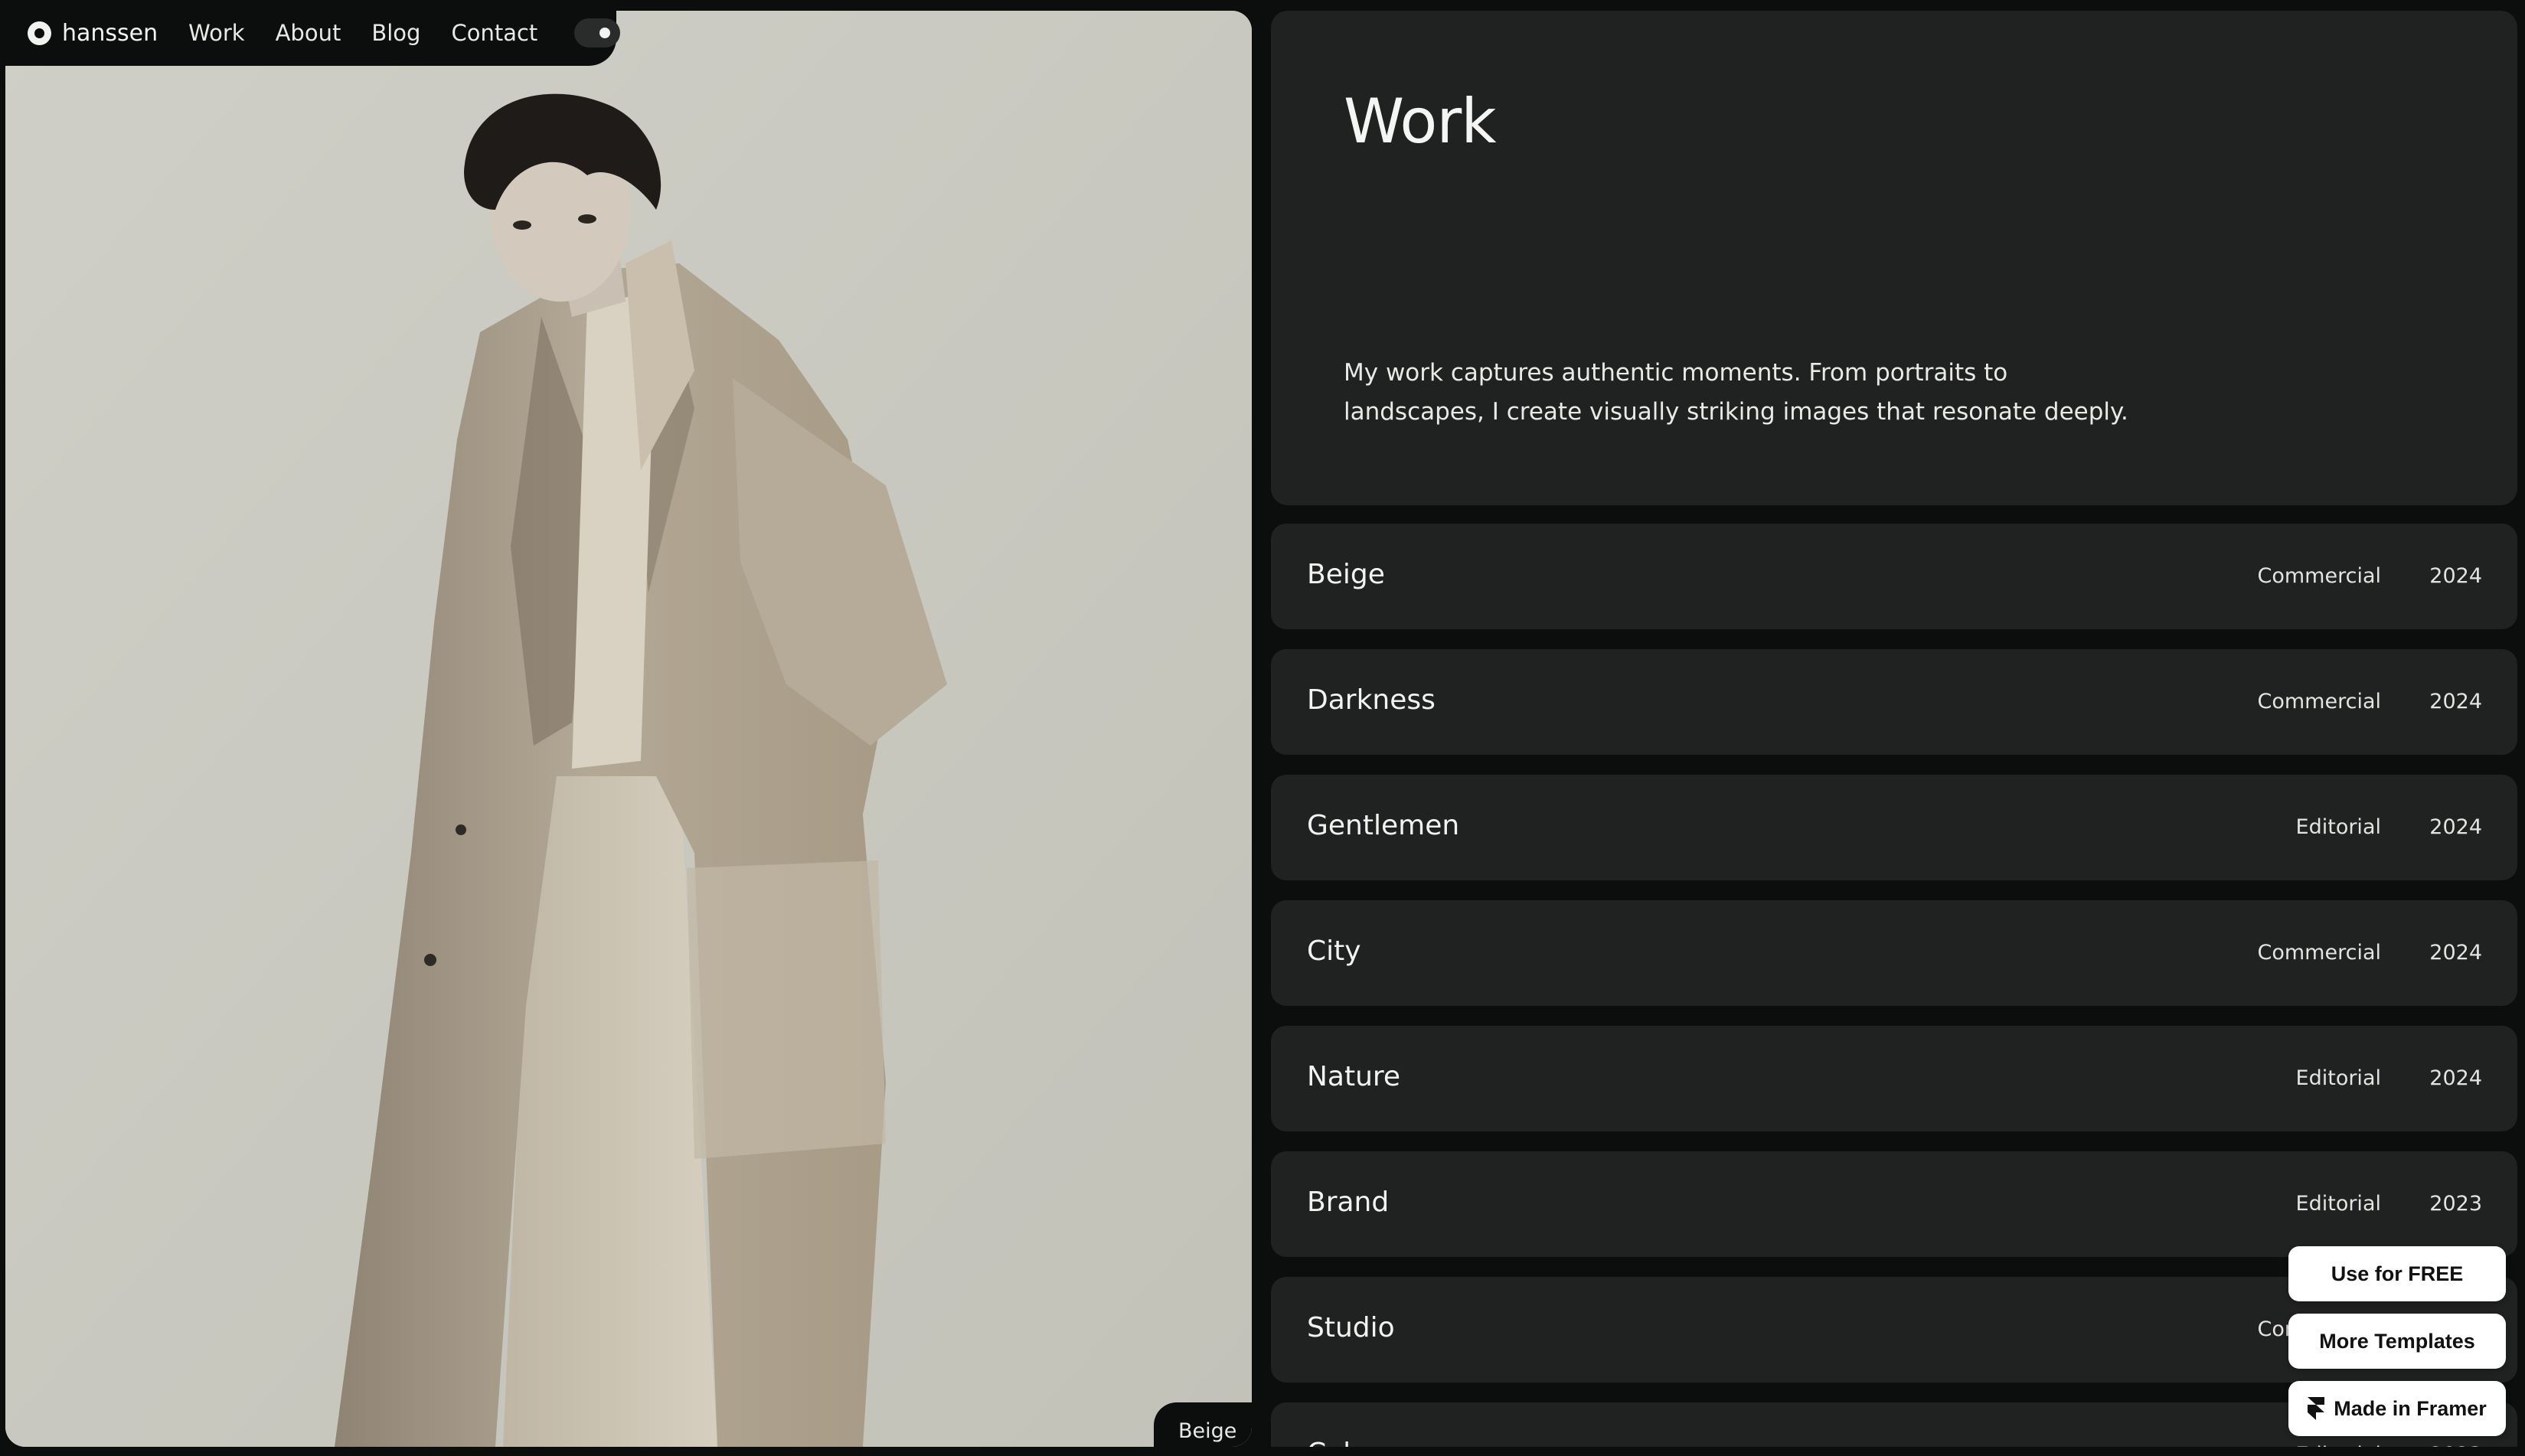  Describe the element at coordinates (1894, 576) in the screenshot. I see `work-row-beige: Beige Commercial 2024` at that location.